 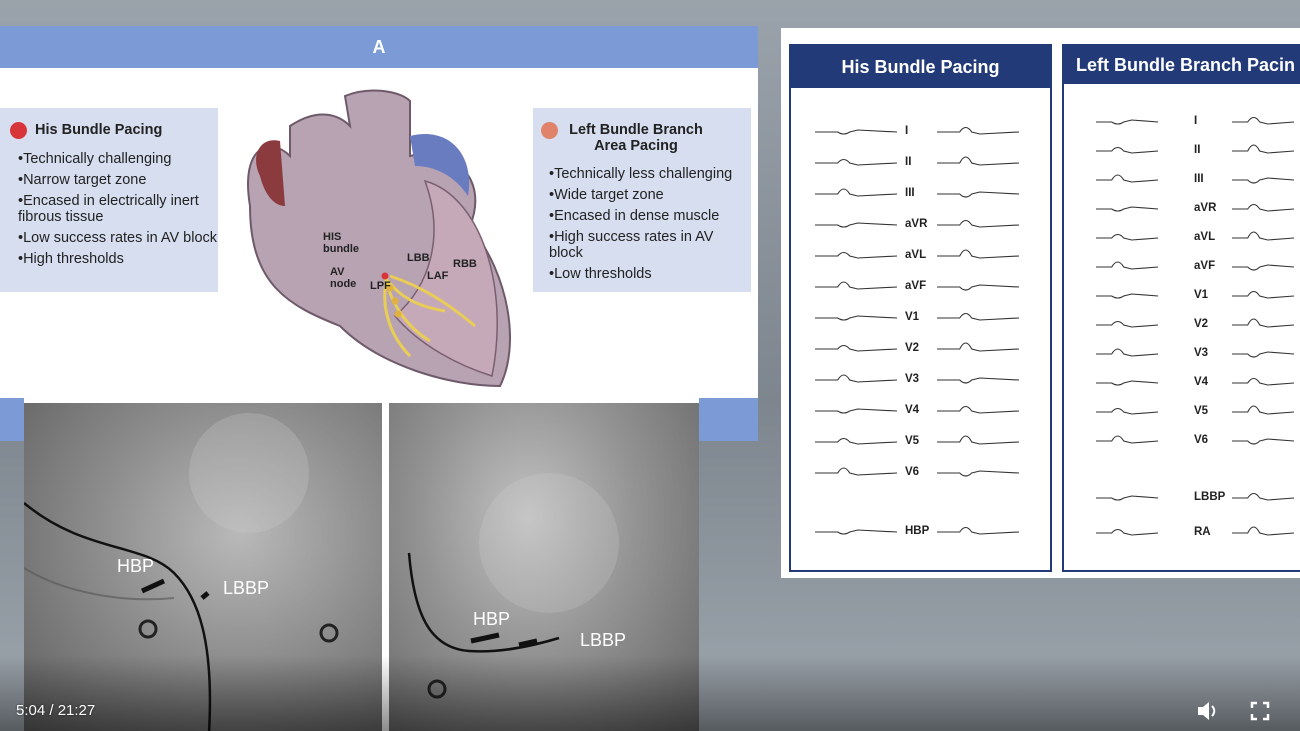 I want to click on lbb-box-title: Left Bundle Branch Area Pacing, so click(x=636, y=138).